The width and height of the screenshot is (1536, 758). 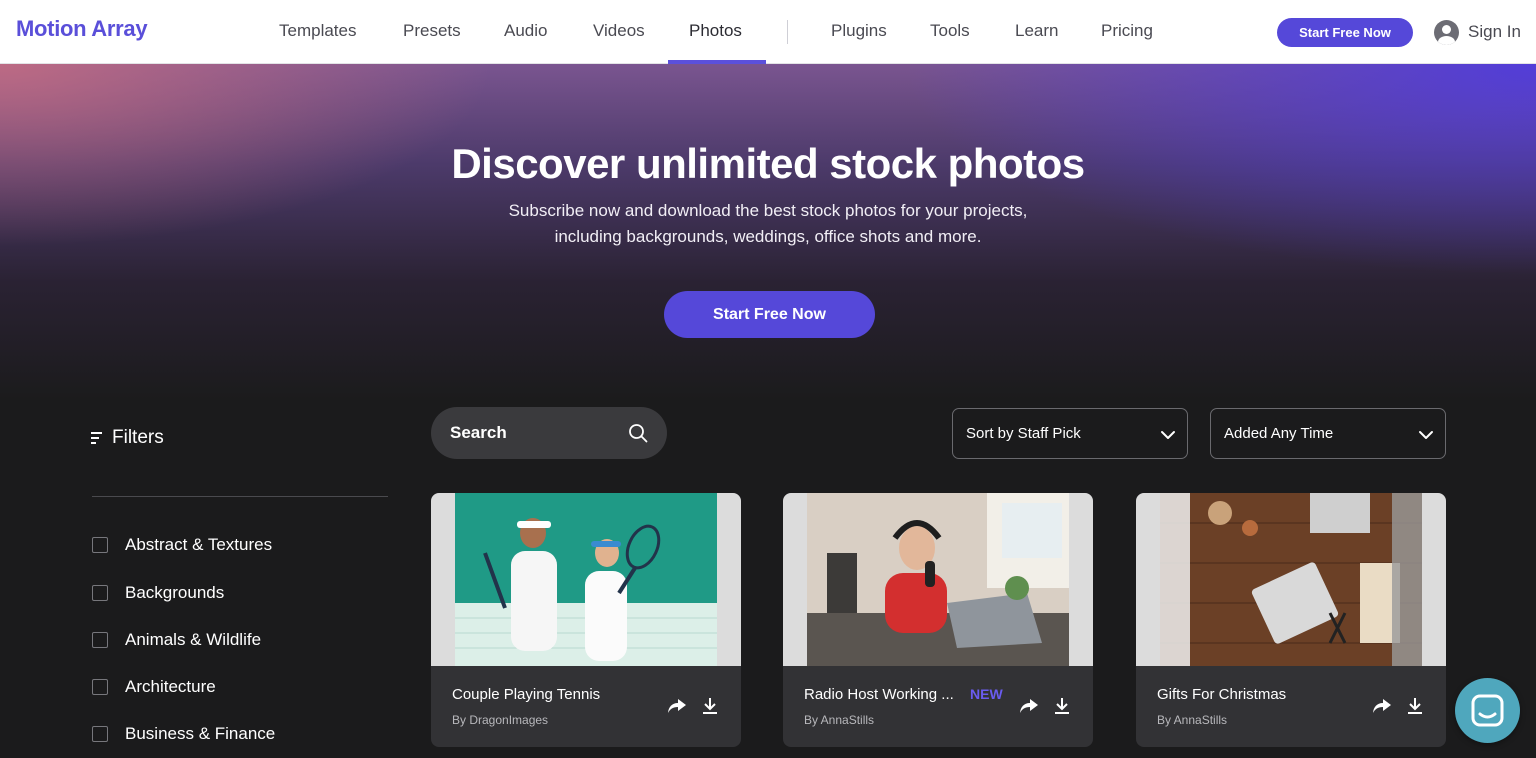 I want to click on filters-label: Filters, so click(x=138, y=437).